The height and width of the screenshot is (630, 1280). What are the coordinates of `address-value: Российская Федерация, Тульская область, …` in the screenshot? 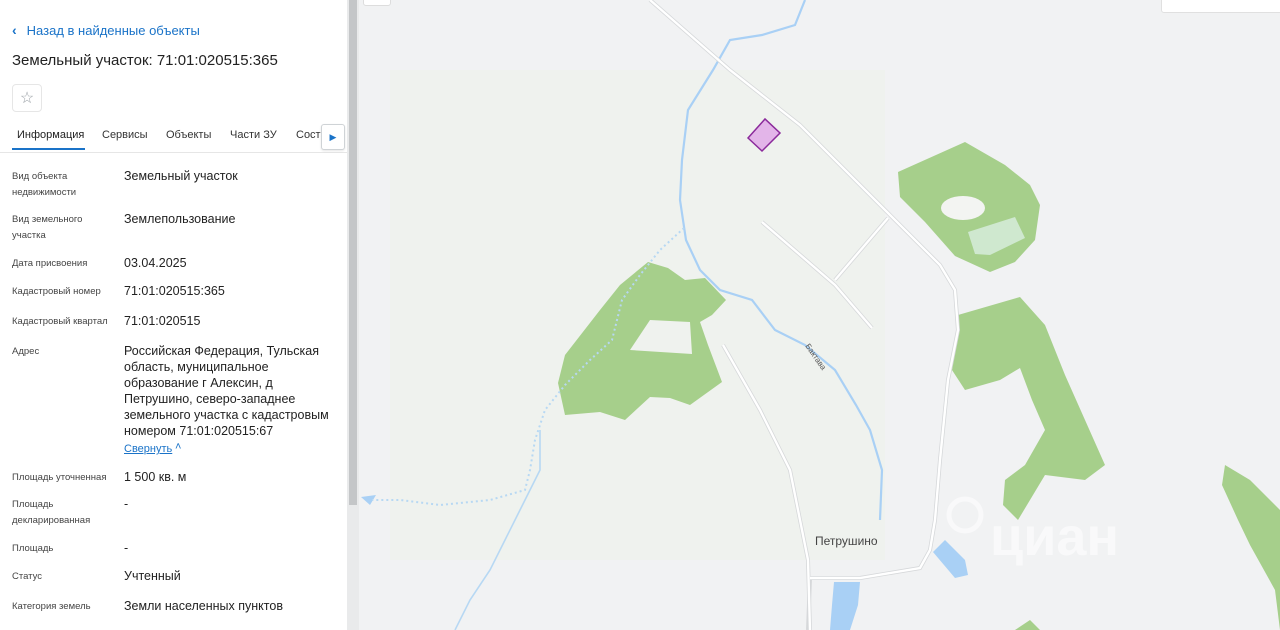 It's located at (226, 391).